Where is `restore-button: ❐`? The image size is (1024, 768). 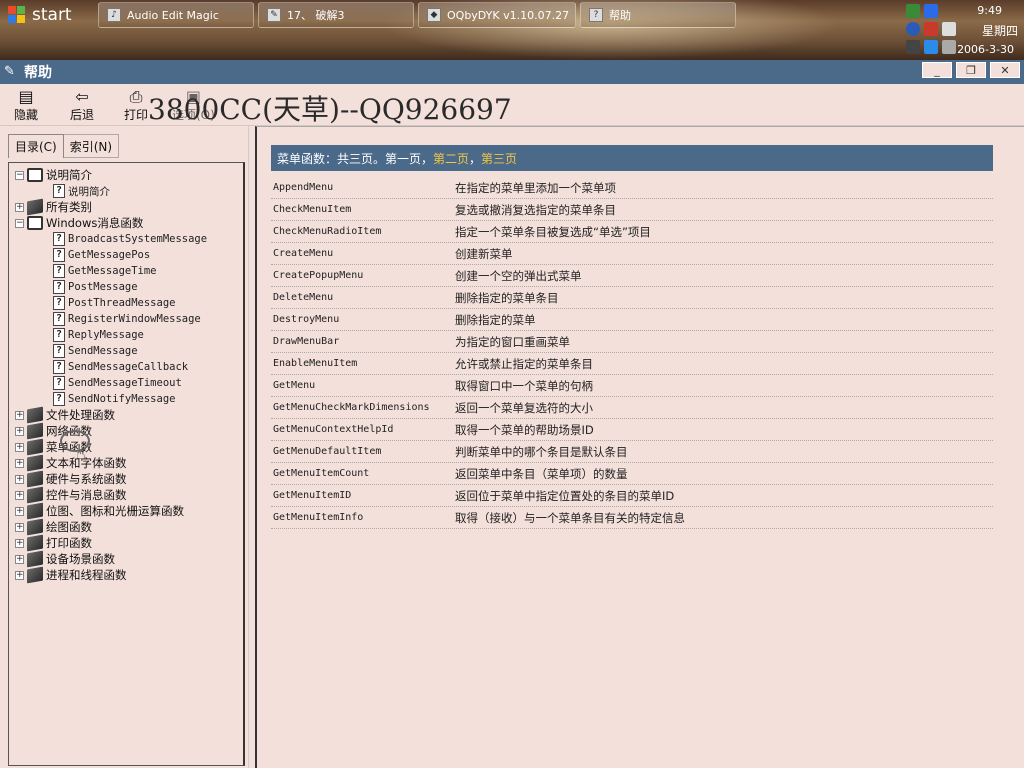 restore-button: ❐ is located at coordinates (971, 70).